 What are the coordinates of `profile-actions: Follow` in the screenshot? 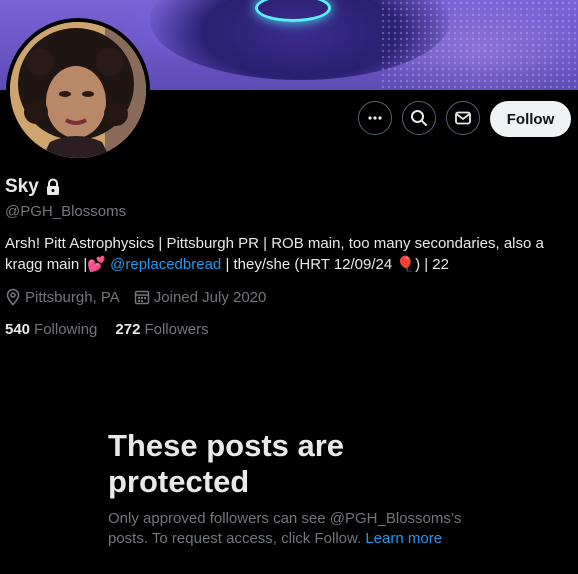 It's located at (289, 119).